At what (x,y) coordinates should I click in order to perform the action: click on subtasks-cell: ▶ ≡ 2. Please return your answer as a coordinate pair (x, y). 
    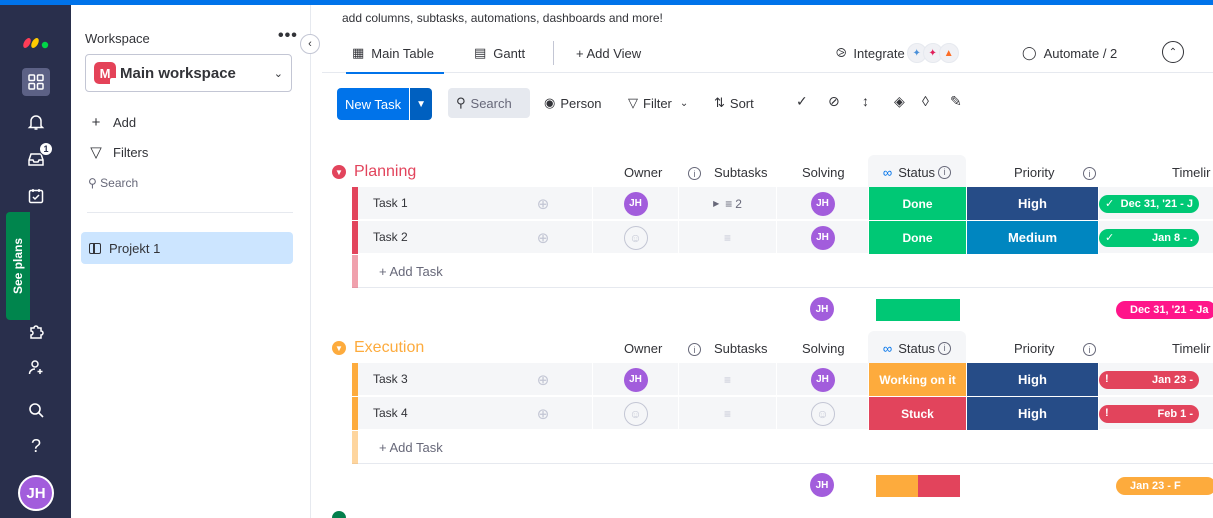
    Looking at the image, I should click on (727, 203).